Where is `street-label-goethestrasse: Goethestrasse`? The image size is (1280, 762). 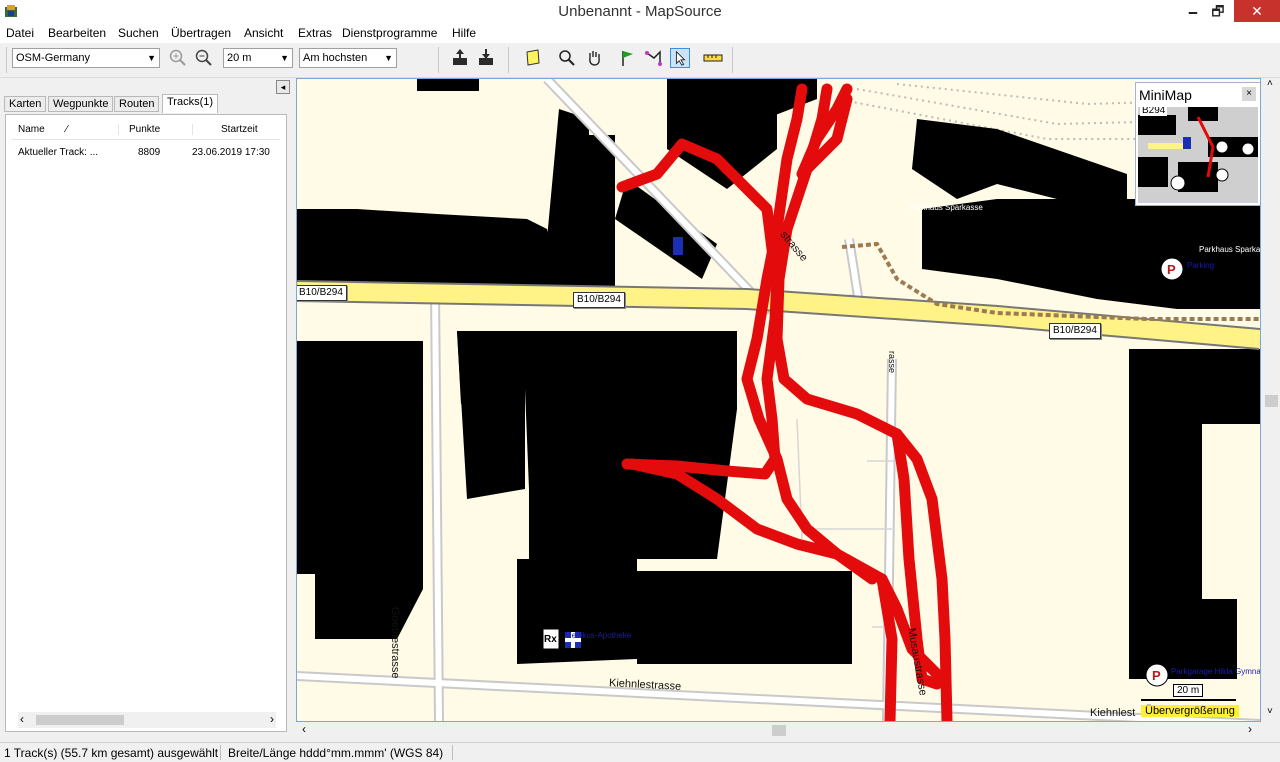 street-label-goethestrasse: Goethestrasse is located at coordinates (395, 643).